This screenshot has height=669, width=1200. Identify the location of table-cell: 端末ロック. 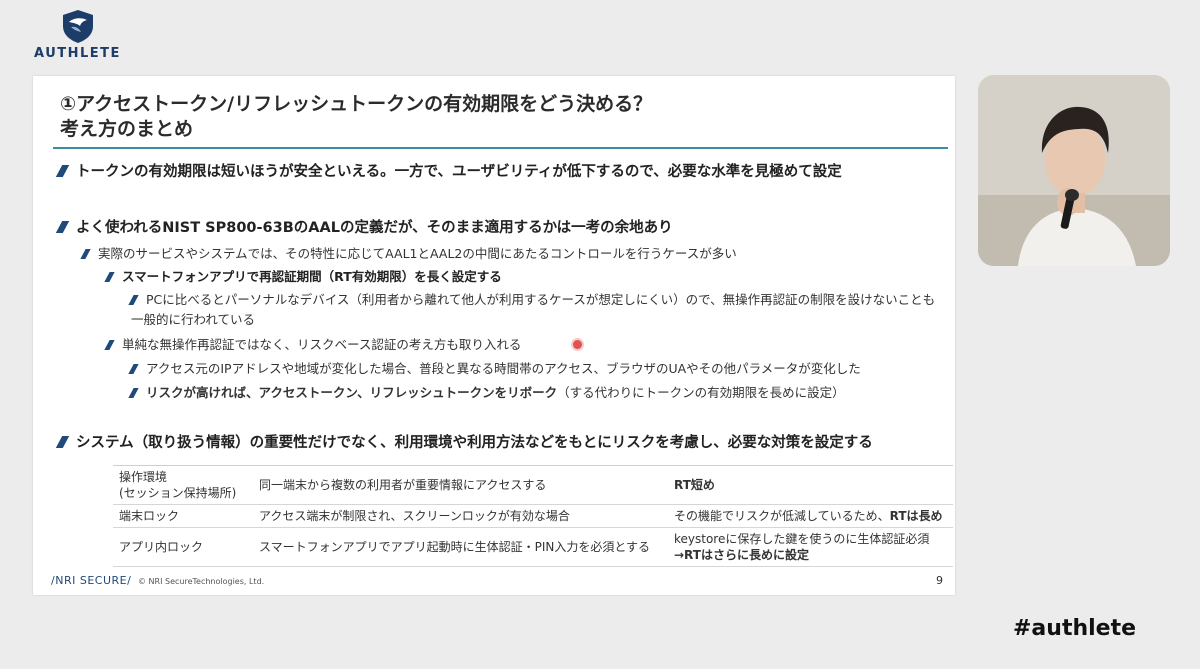
(149, 516).